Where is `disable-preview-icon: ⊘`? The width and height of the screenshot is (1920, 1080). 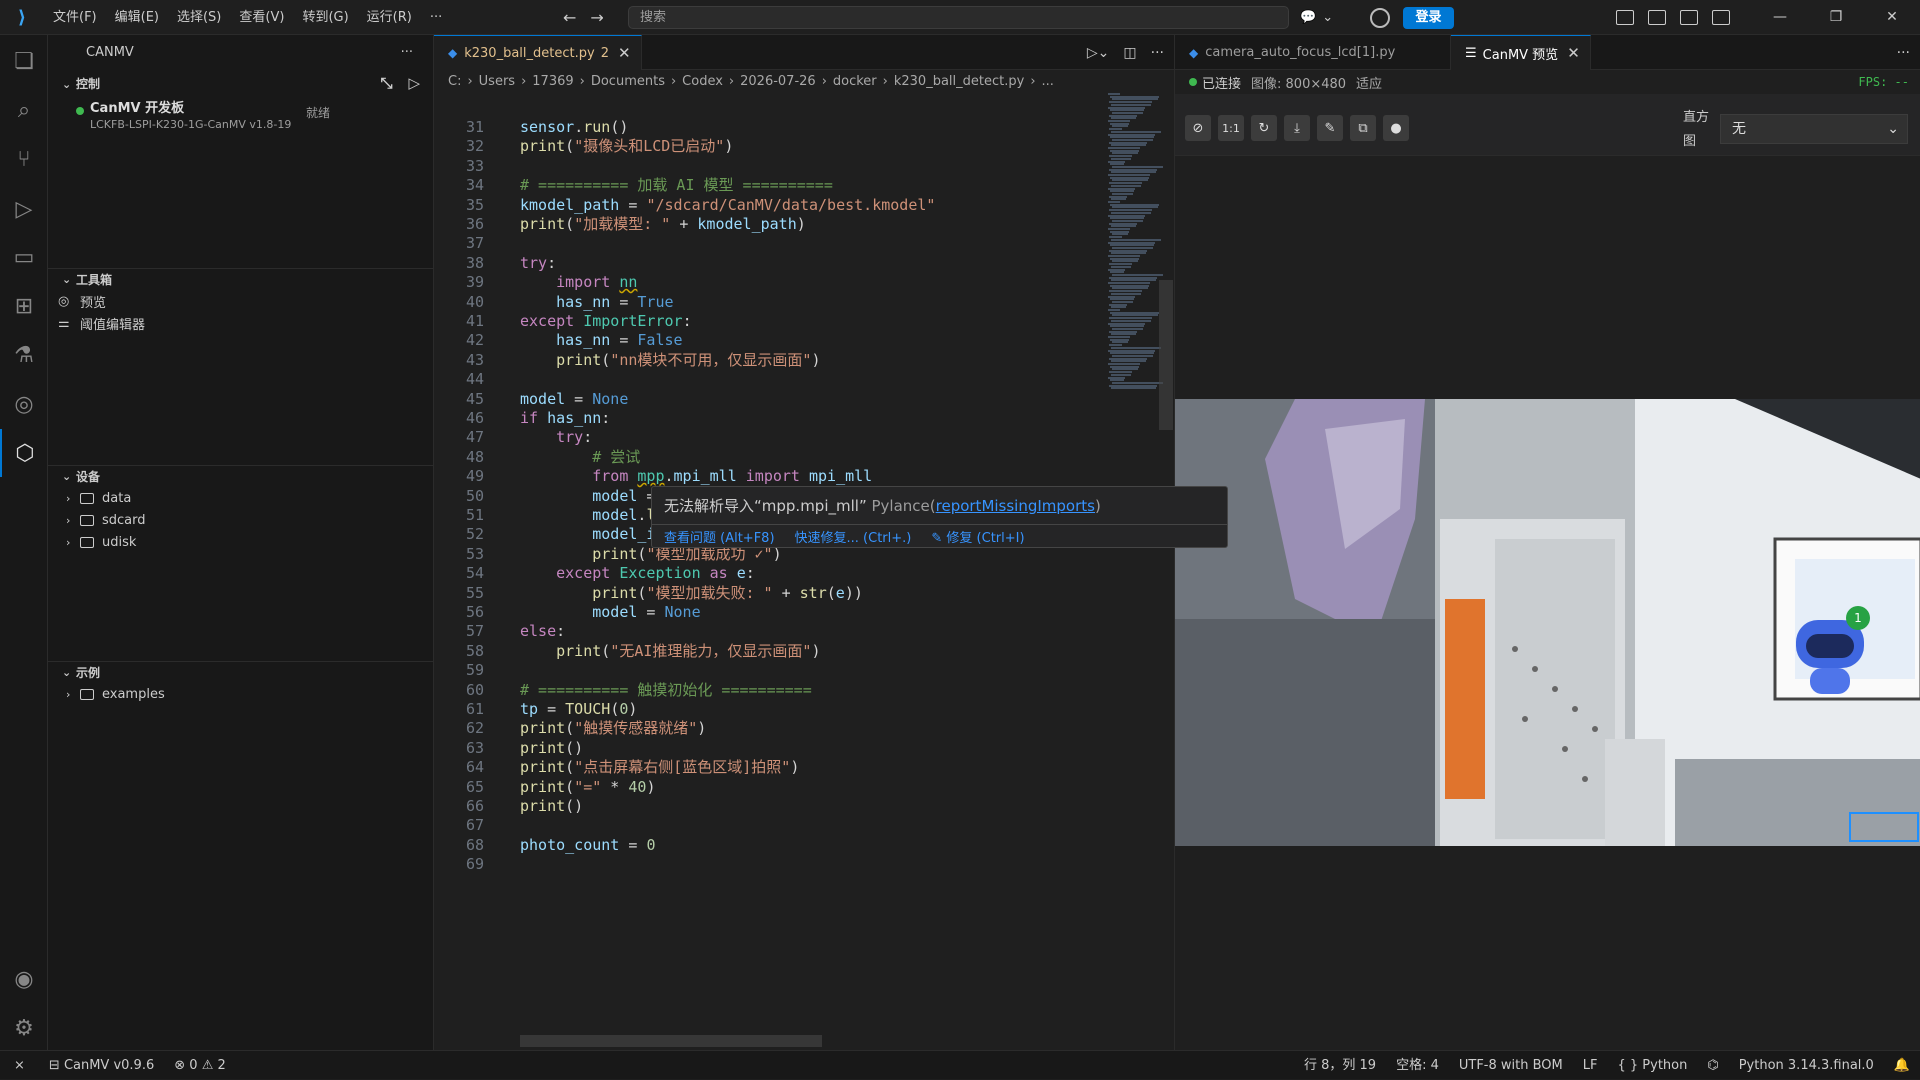
disable-preview-icon: ⊘ is located at coordinates (1198, 128).